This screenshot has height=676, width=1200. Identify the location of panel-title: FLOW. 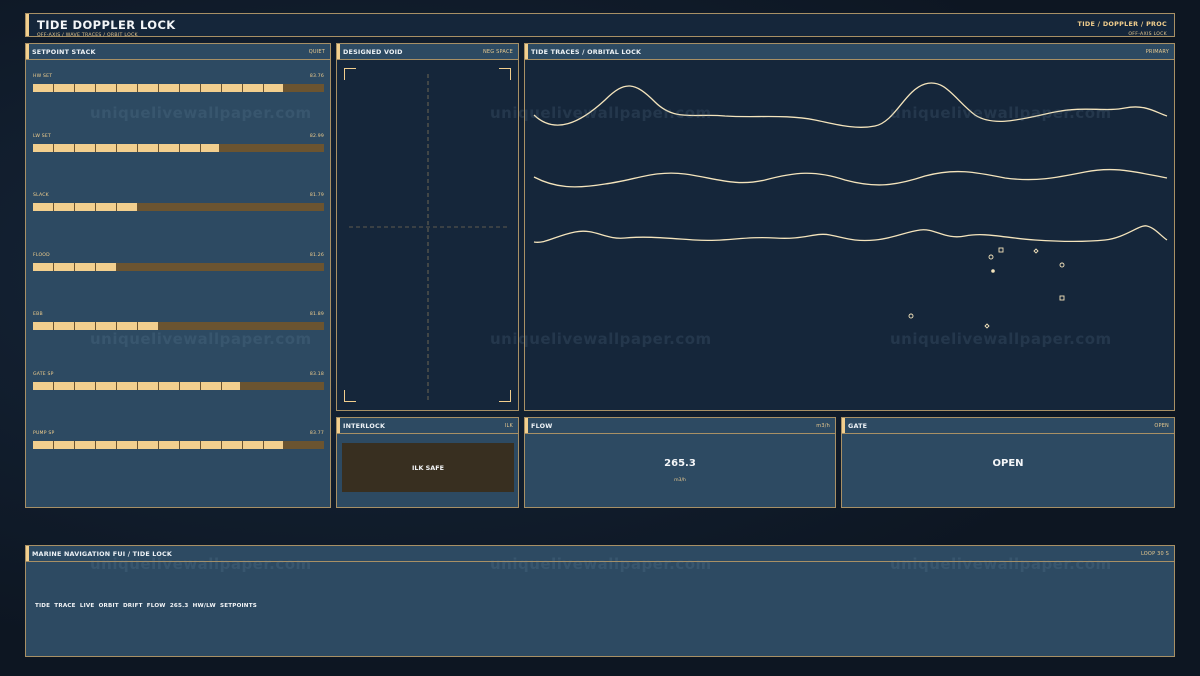
(542, 425).